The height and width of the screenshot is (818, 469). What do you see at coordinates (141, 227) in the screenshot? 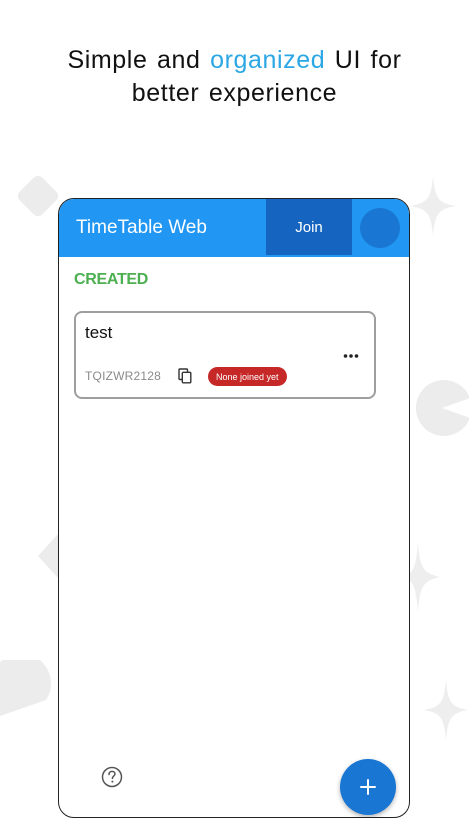
I see `app-title: TimeTable Web` at bounding box center [141, 227].